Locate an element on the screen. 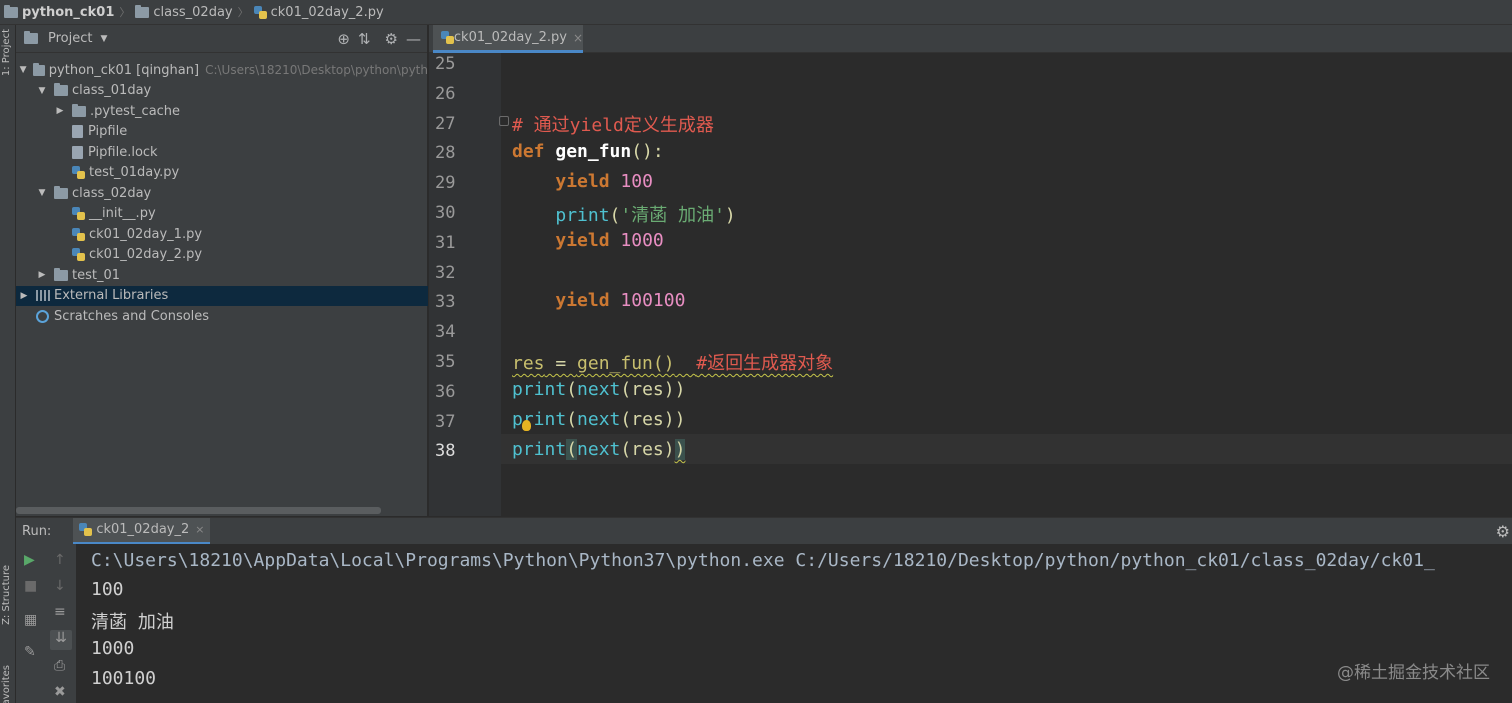  run-toolbar: ▶ ↑ ■ ↓ ≡ ▦ ⇊ ✎ ⎙ ✖ is located at coordinates (46, 623).